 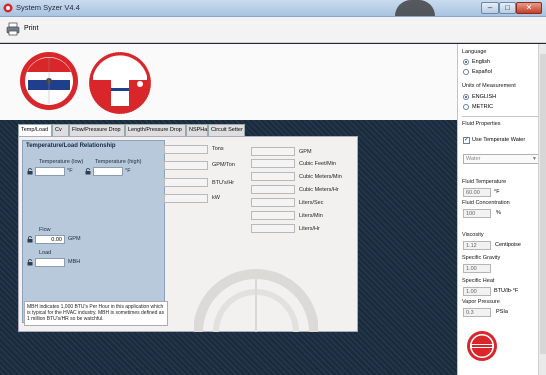 What do you see at coordinates (48, 7) in the screenshot?
I see `window-title: System Syzer V4.4` at bounding box center [48, 7].